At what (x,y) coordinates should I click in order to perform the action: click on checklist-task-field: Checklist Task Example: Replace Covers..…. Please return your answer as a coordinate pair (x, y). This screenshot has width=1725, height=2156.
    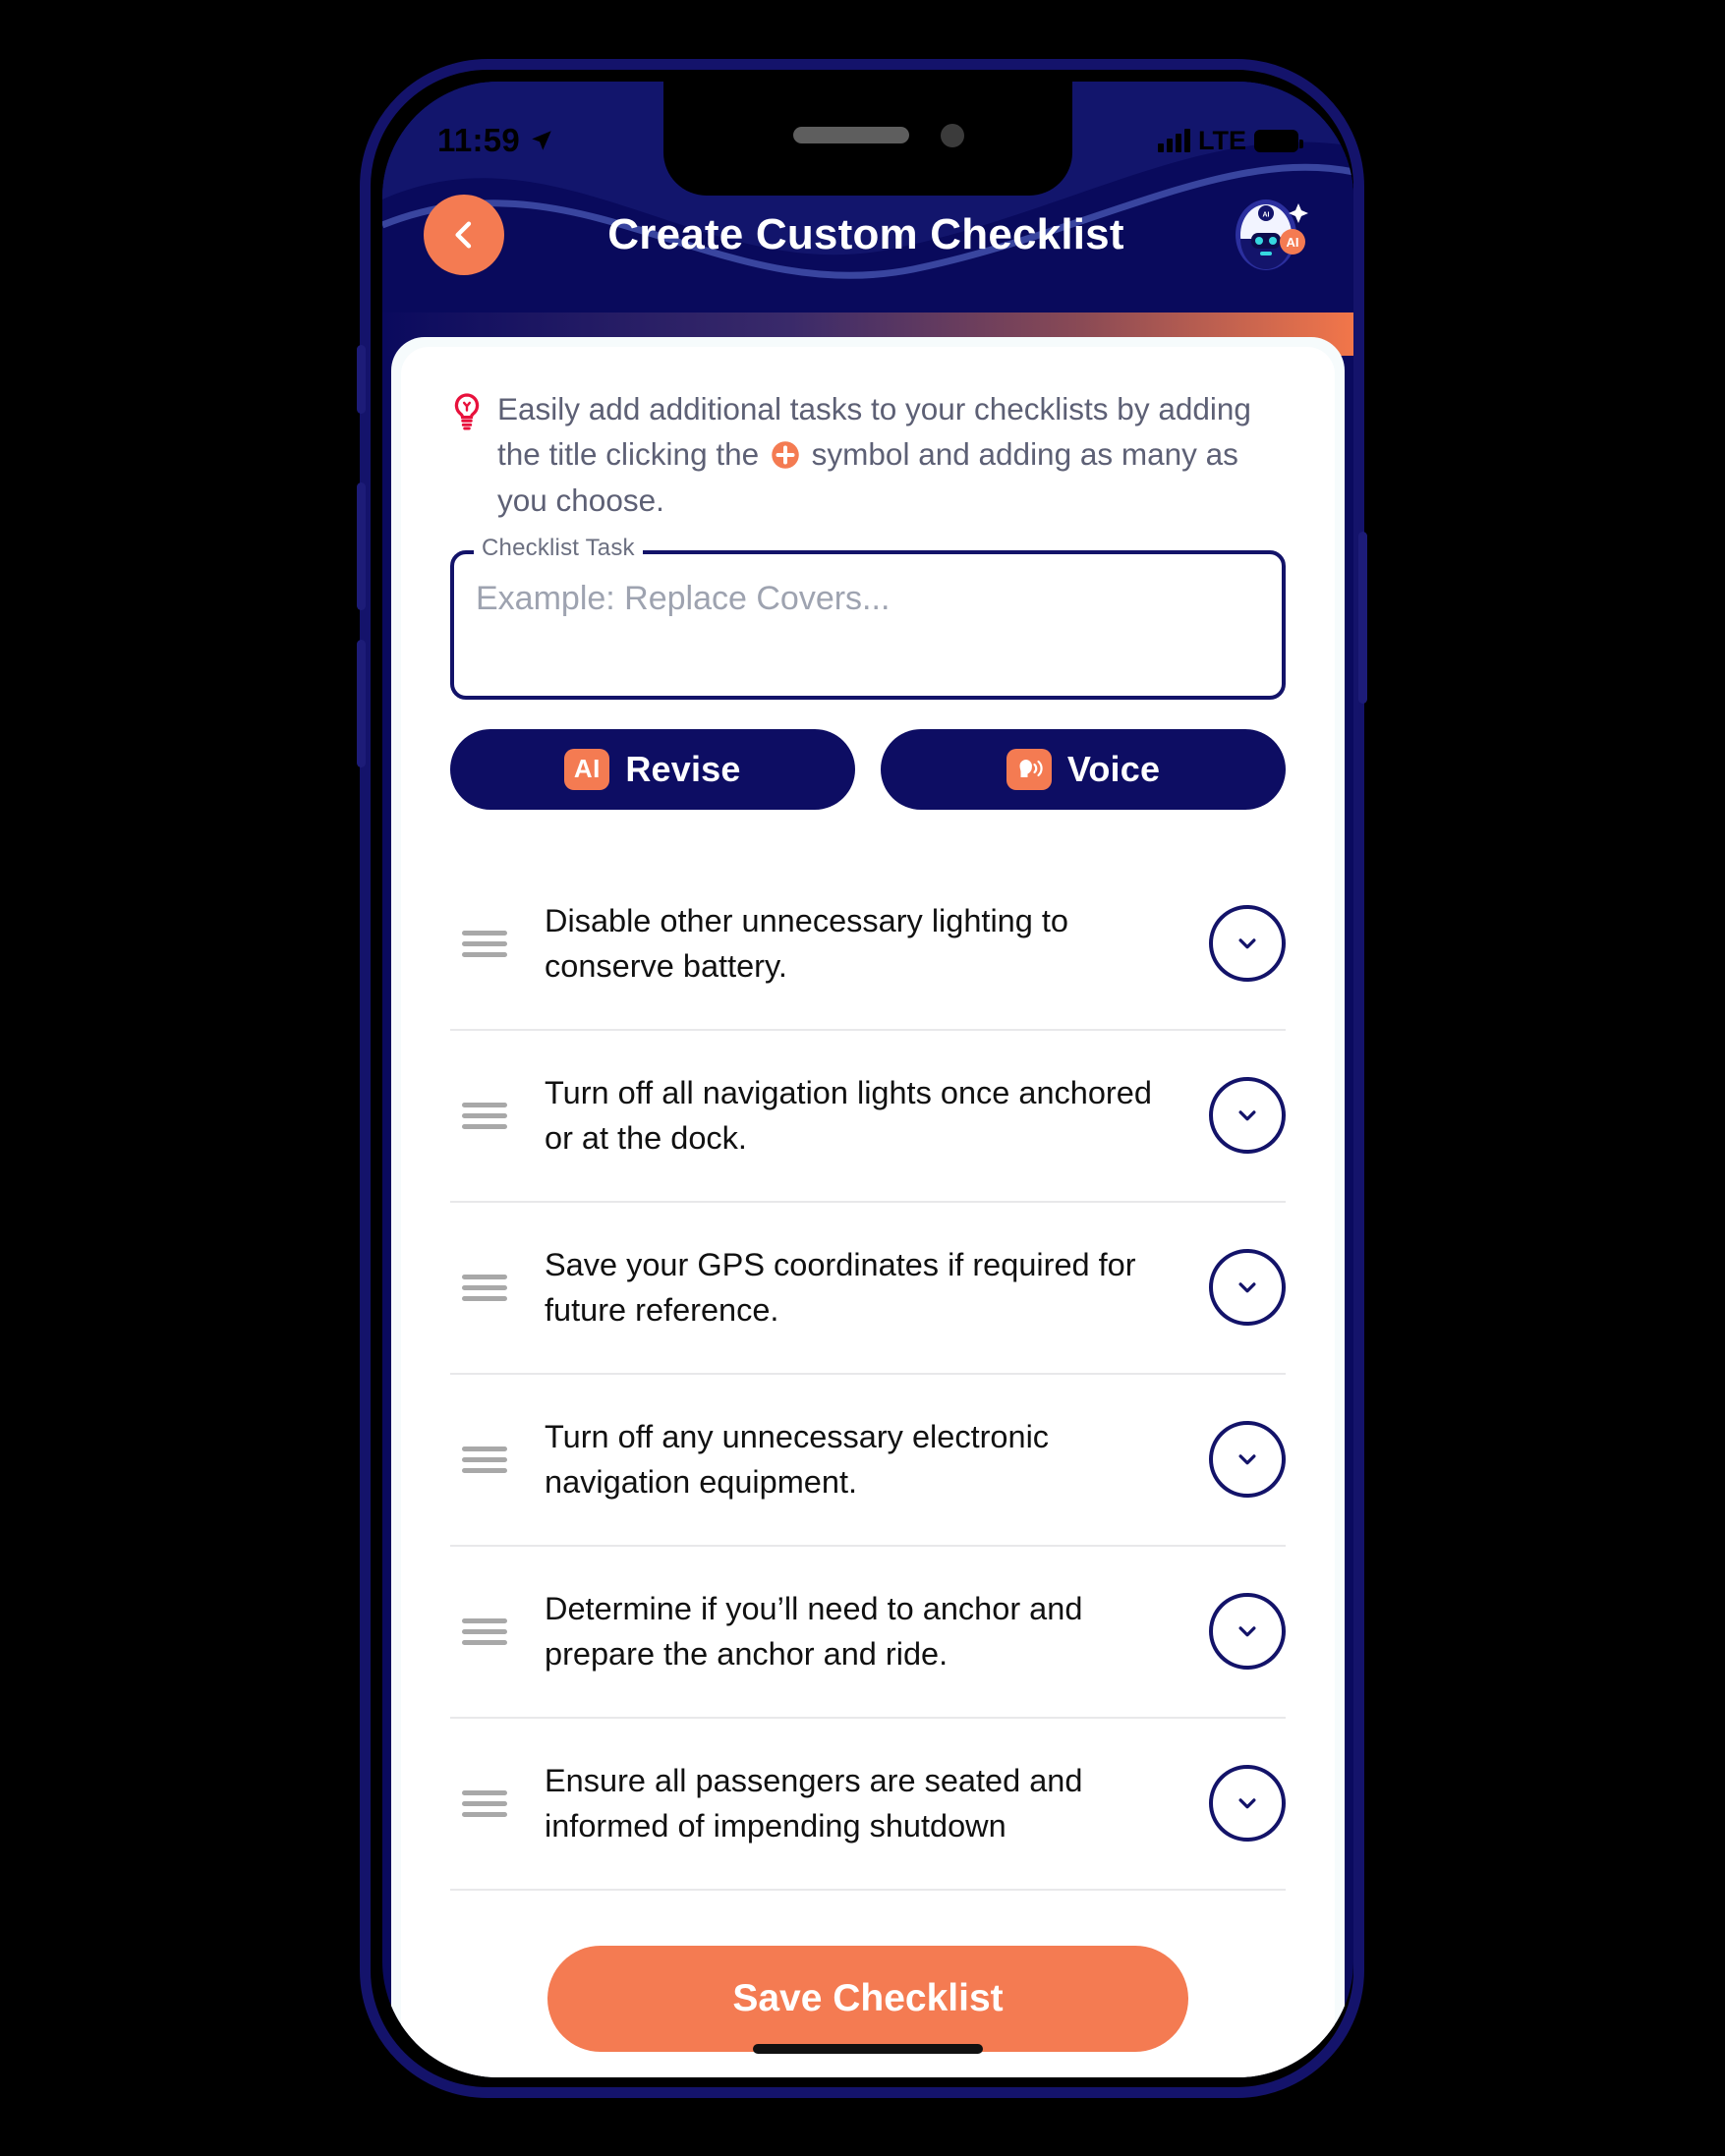
    Looking at the image, I should click on (868, 617).